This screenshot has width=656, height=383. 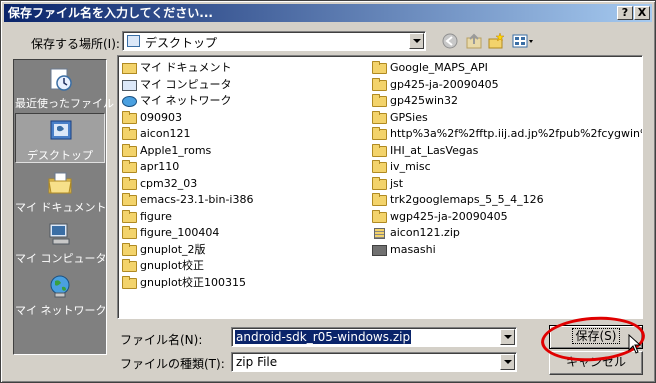 I want to click on filetype-label: ファイルの種類(T):, so click(x=172, y=364).